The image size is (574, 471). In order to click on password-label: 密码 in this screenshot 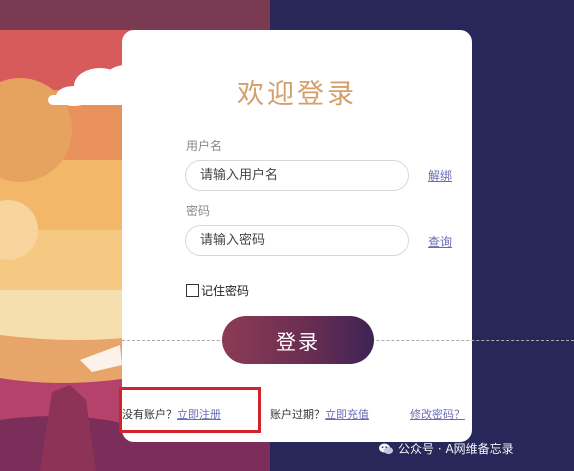, I will do `click(198, 211)`.